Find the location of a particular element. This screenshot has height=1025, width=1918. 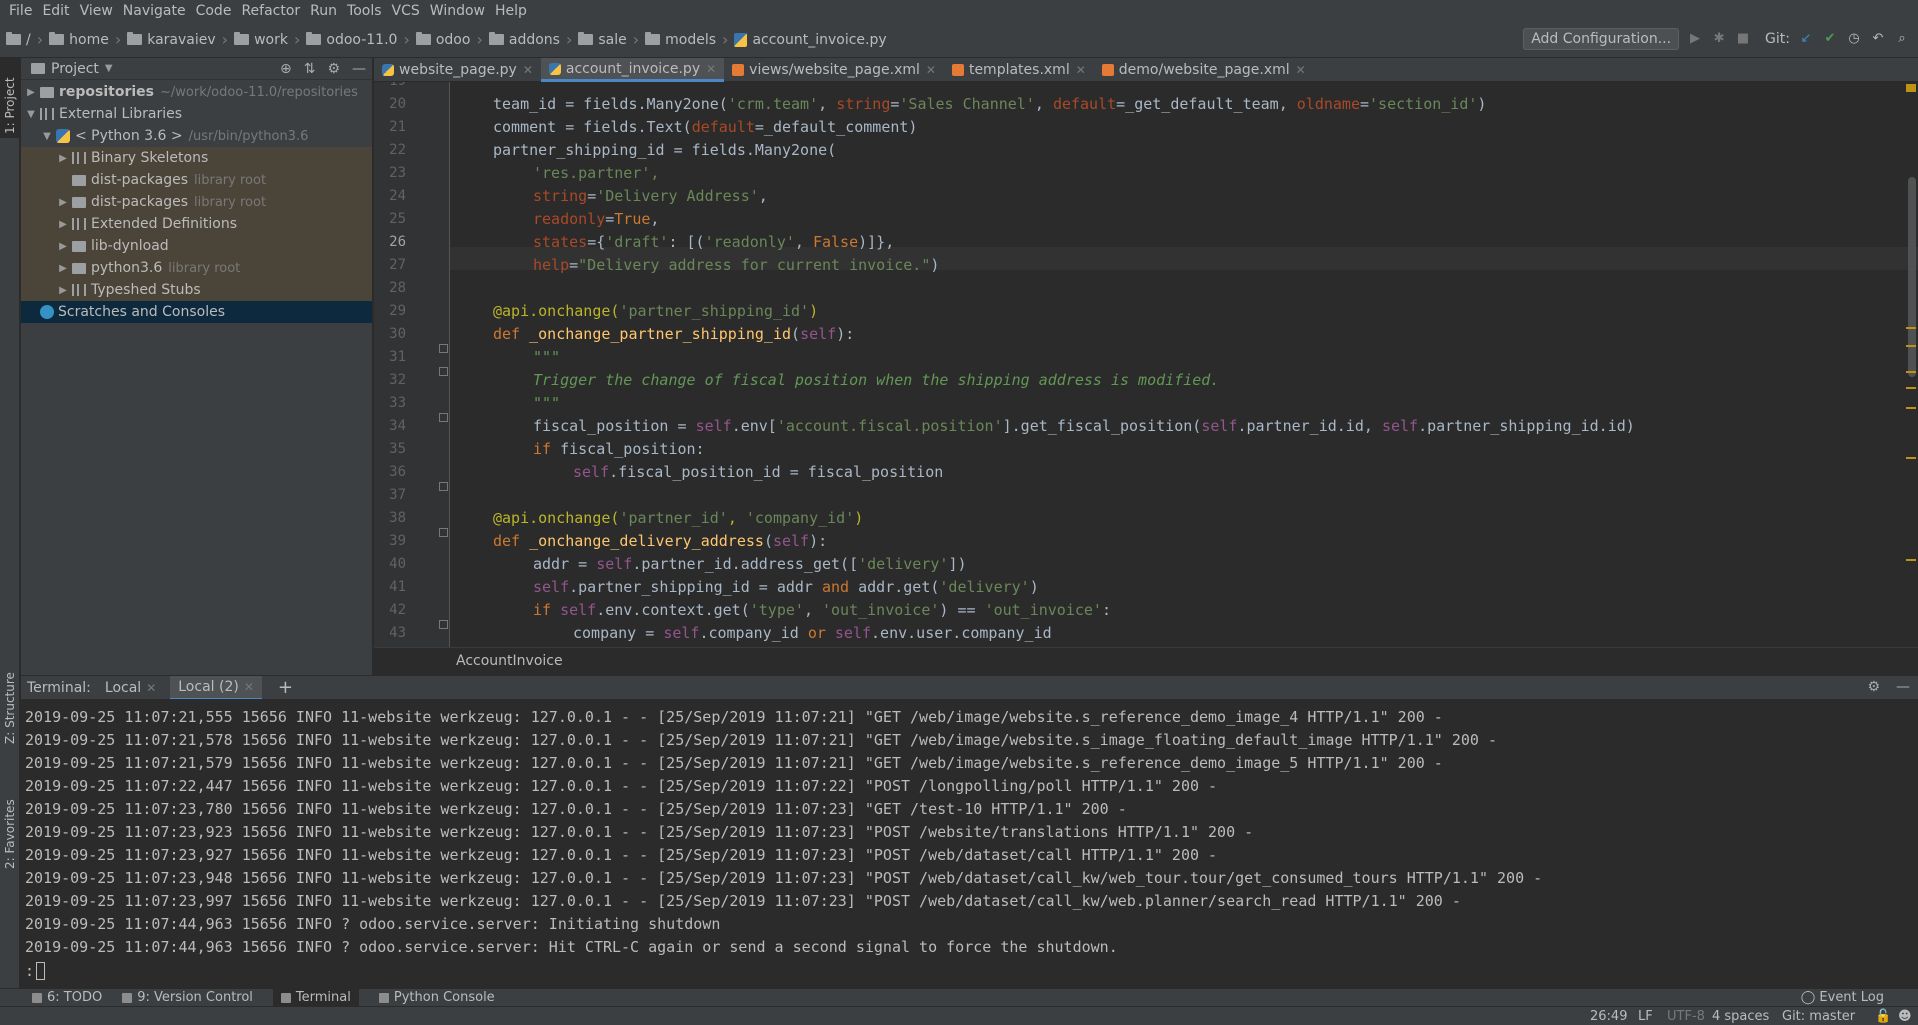

stop-icon: ■ is located at coordinates (1743, 39).